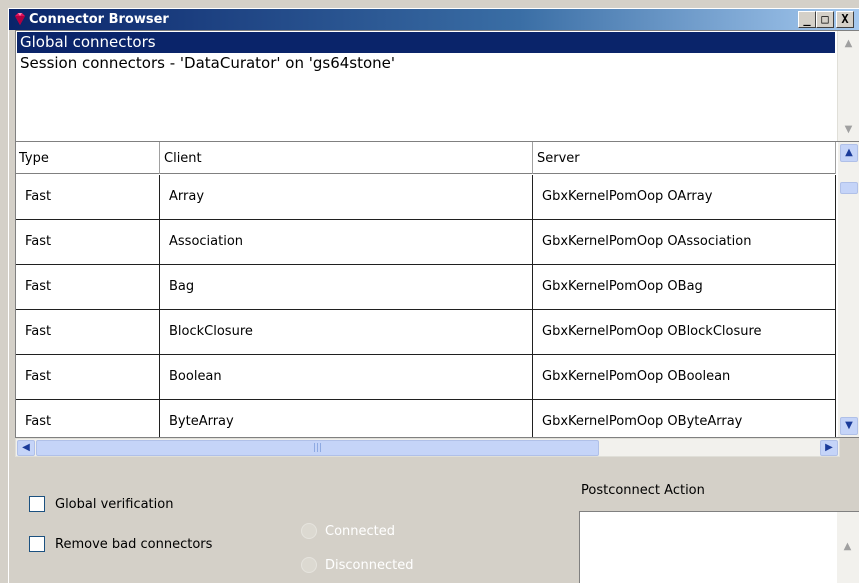 This screenshot has height=583, width=859. I want to click on global-verification-label: Global verification, so click(114, 504).